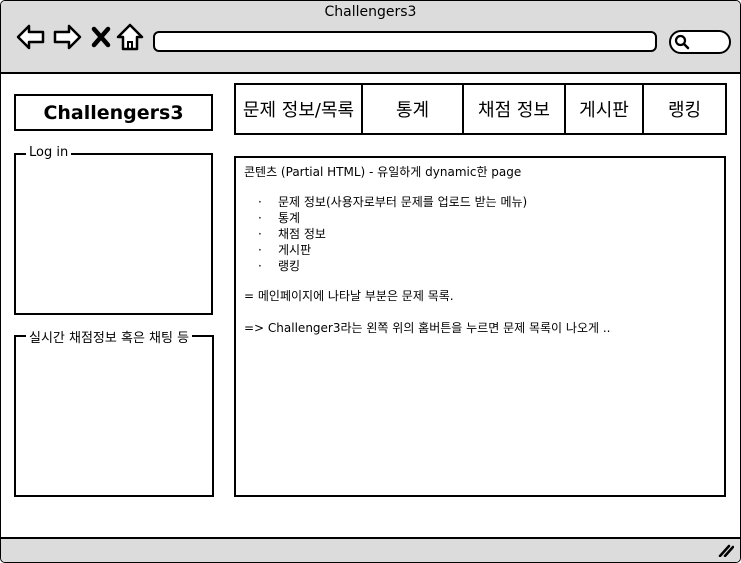 The height and width of the screenshot is (563, 741). What do you see at coordinates (486, 202) in the screenshot?
I see `list-item: 문제 정보(사용자로부터 문제를 업로드 받는 메뉴)` at bounding box center [486, 202].